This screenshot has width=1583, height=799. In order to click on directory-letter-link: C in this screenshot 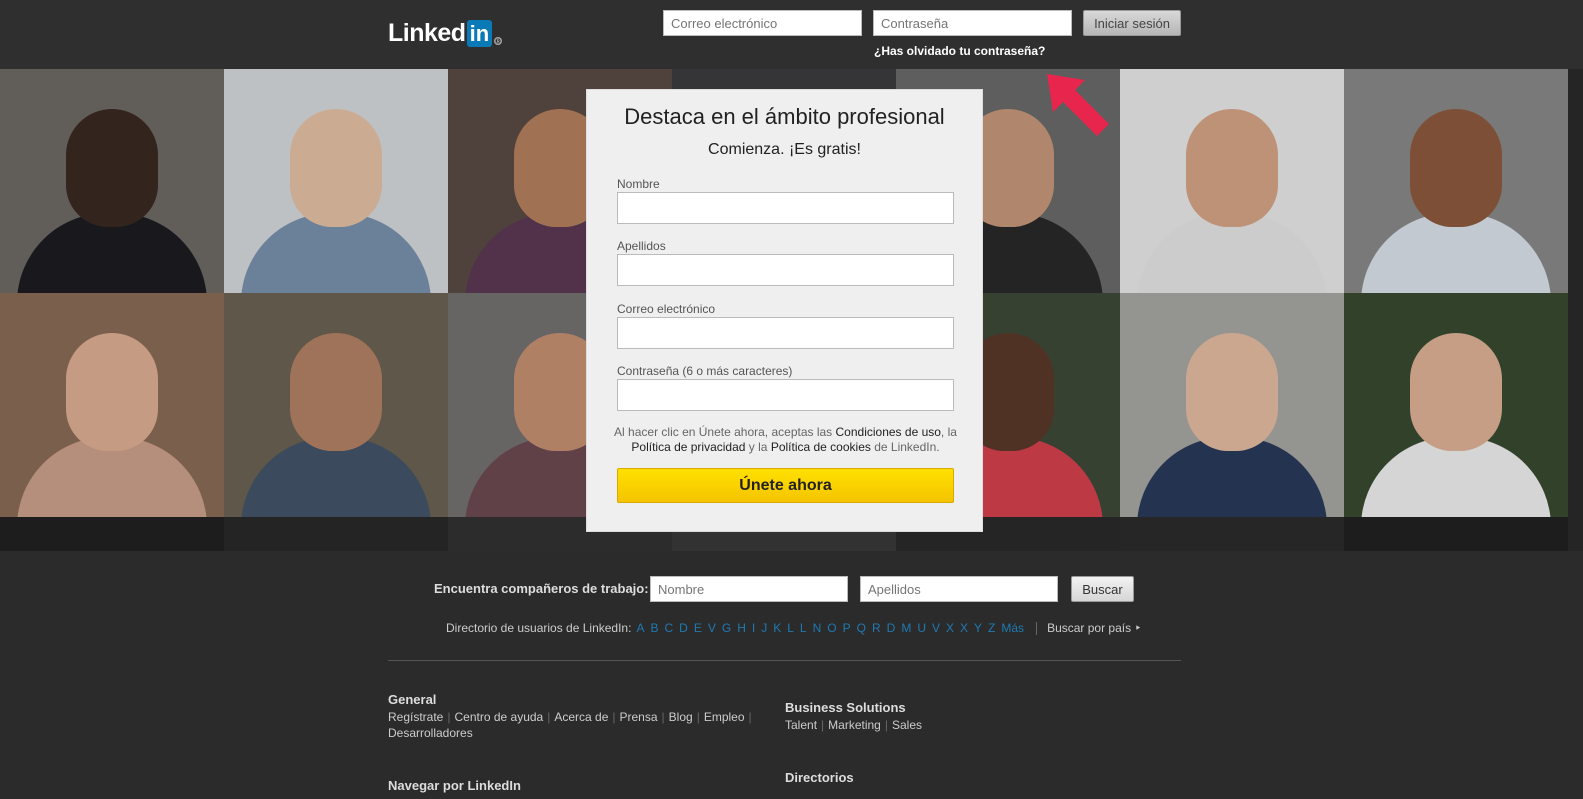, I will do `click(668, 628)`.